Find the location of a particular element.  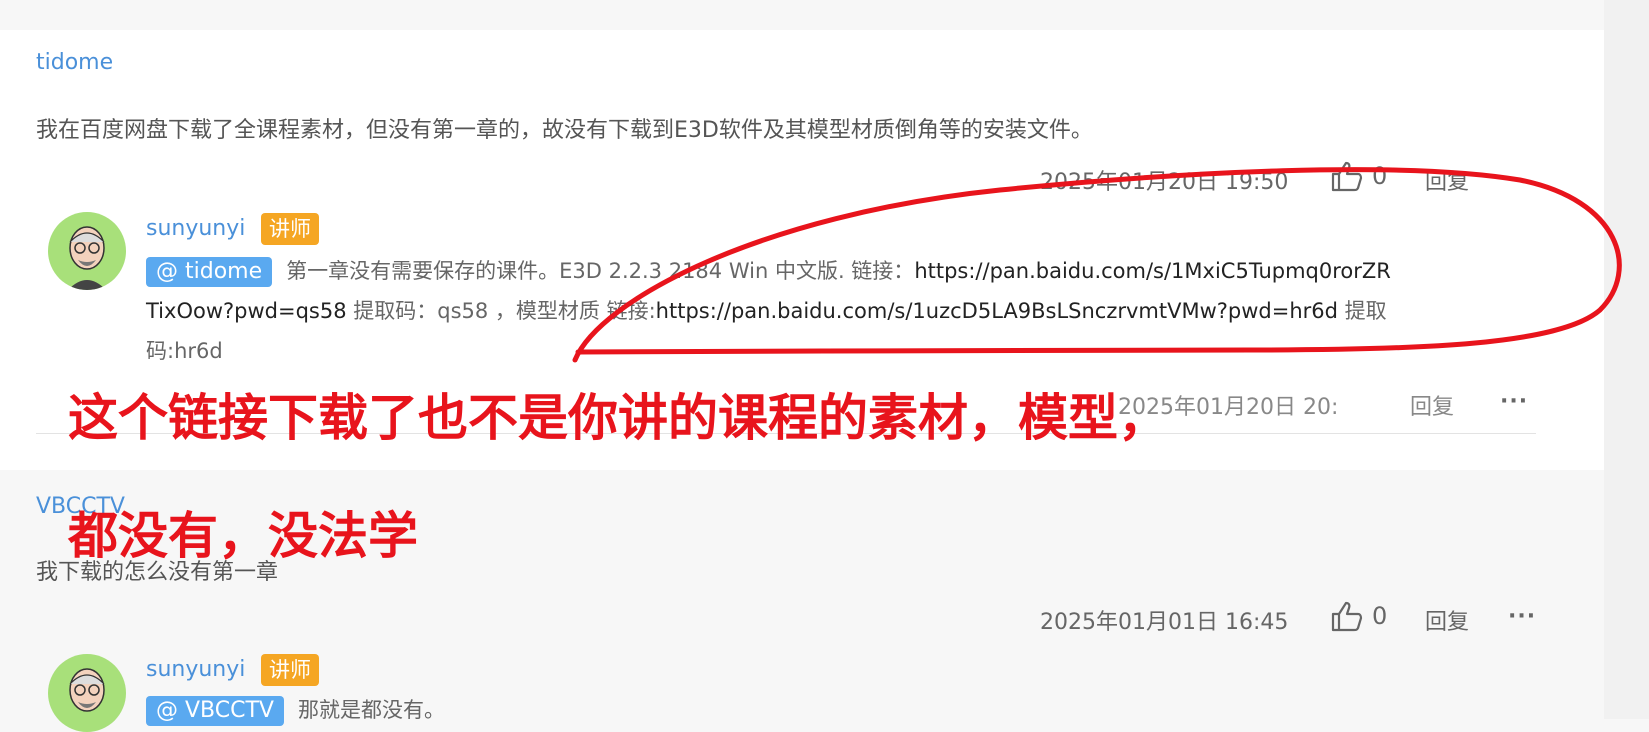

comment-author: tidome is located at coordinates (74, 62).